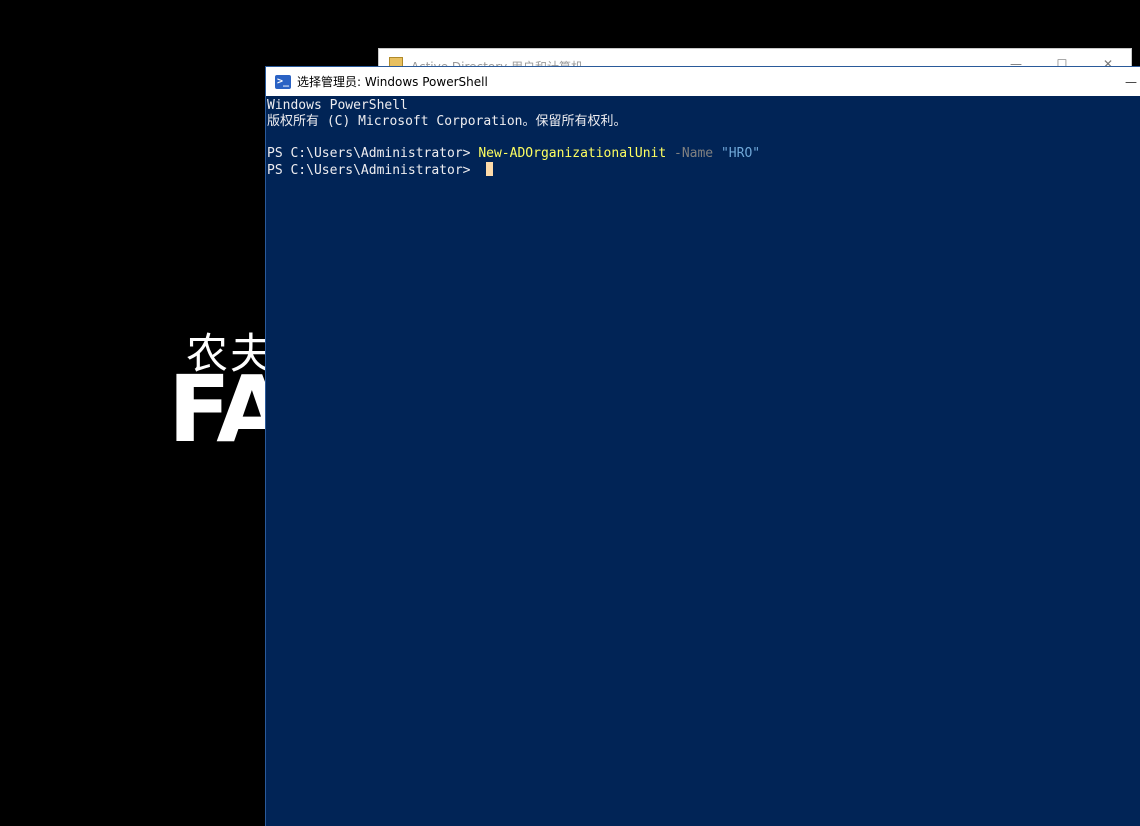 This screenshot has height=826, width=1140. I want to click on console-prompt: PS C:\Users\Administrator>, so click(373, 153).